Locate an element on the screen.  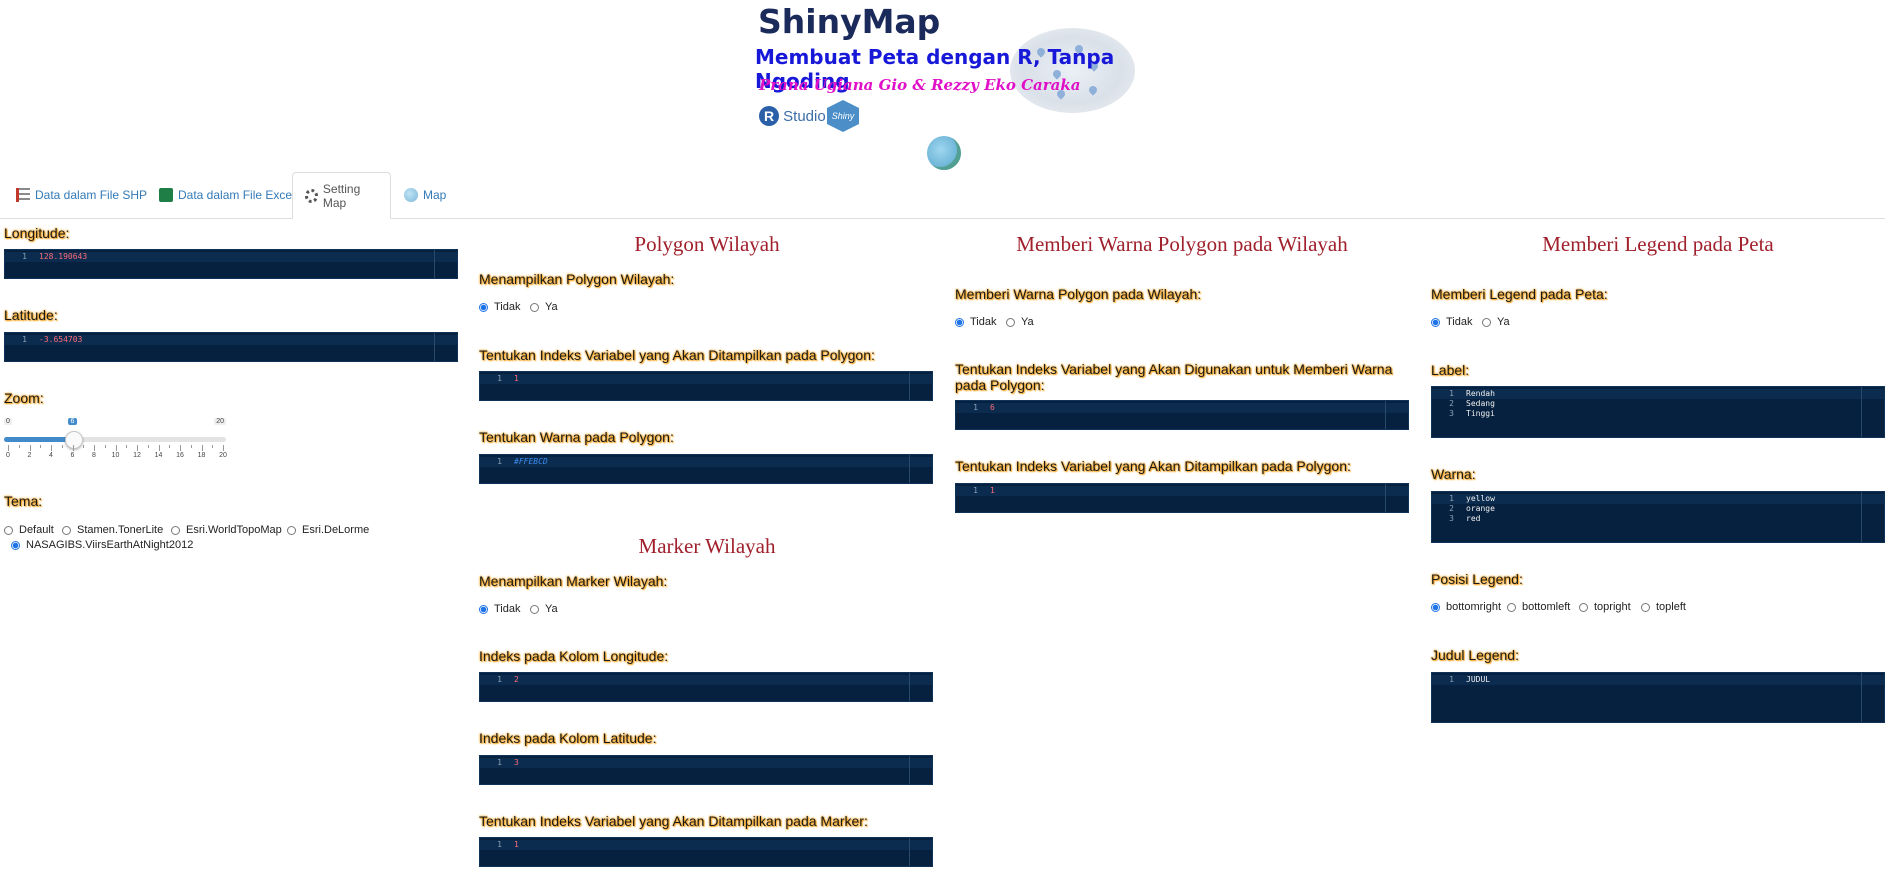
display-var-editor: 11 is located at coordinates (1182, 498).